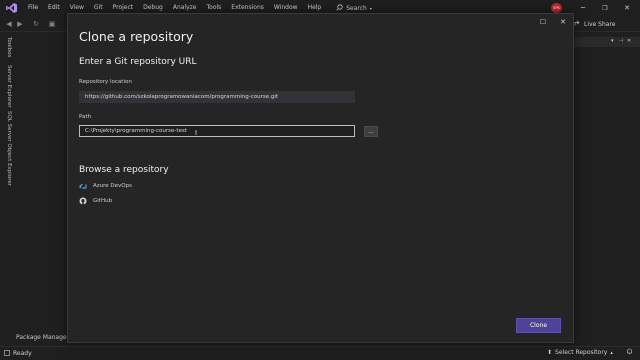 Image resolution: width=640 pixels, height=360 pixels. I want to click on tab-sql-server-object-explorer: SQL Server Object Explorer, so click(9, 148).